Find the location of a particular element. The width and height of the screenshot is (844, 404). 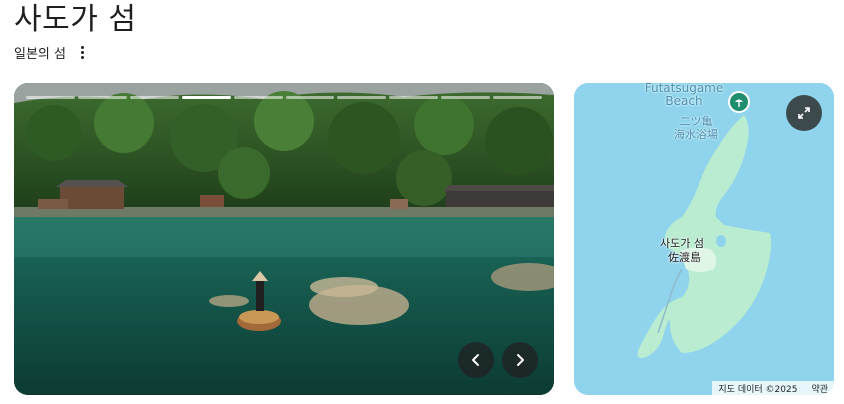

expand-map-button is located at coordinates (804, 113).